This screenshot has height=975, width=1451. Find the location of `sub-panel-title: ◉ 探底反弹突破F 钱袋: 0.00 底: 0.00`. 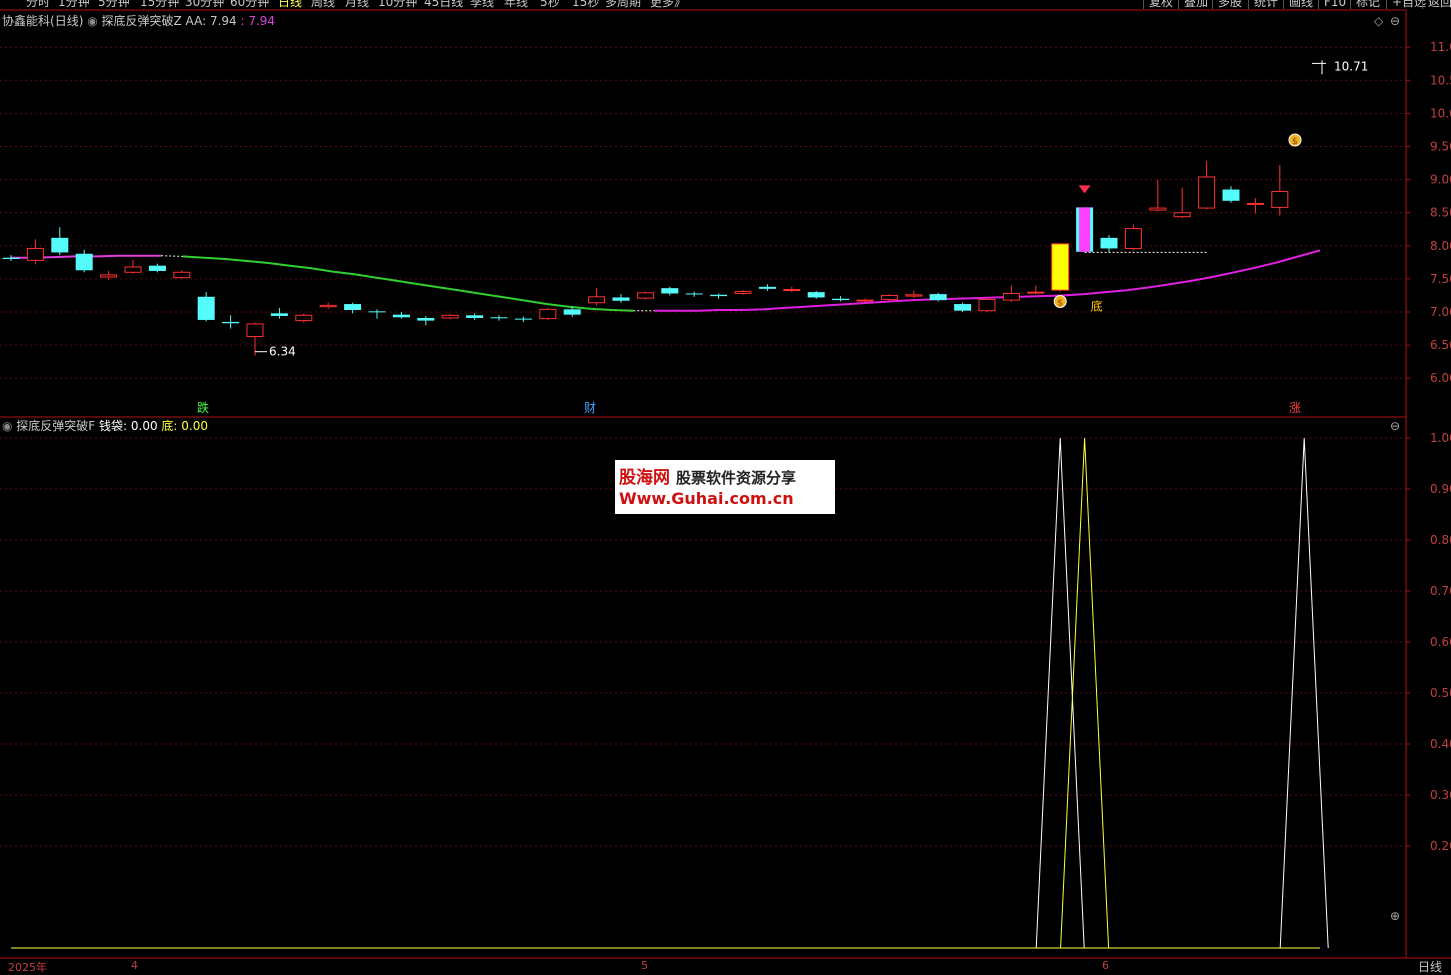

sub-panel-title: ◉ 探底反弹突破F 钱袋: 0.00 底: 0.00 is located at coordinates (105, 425).